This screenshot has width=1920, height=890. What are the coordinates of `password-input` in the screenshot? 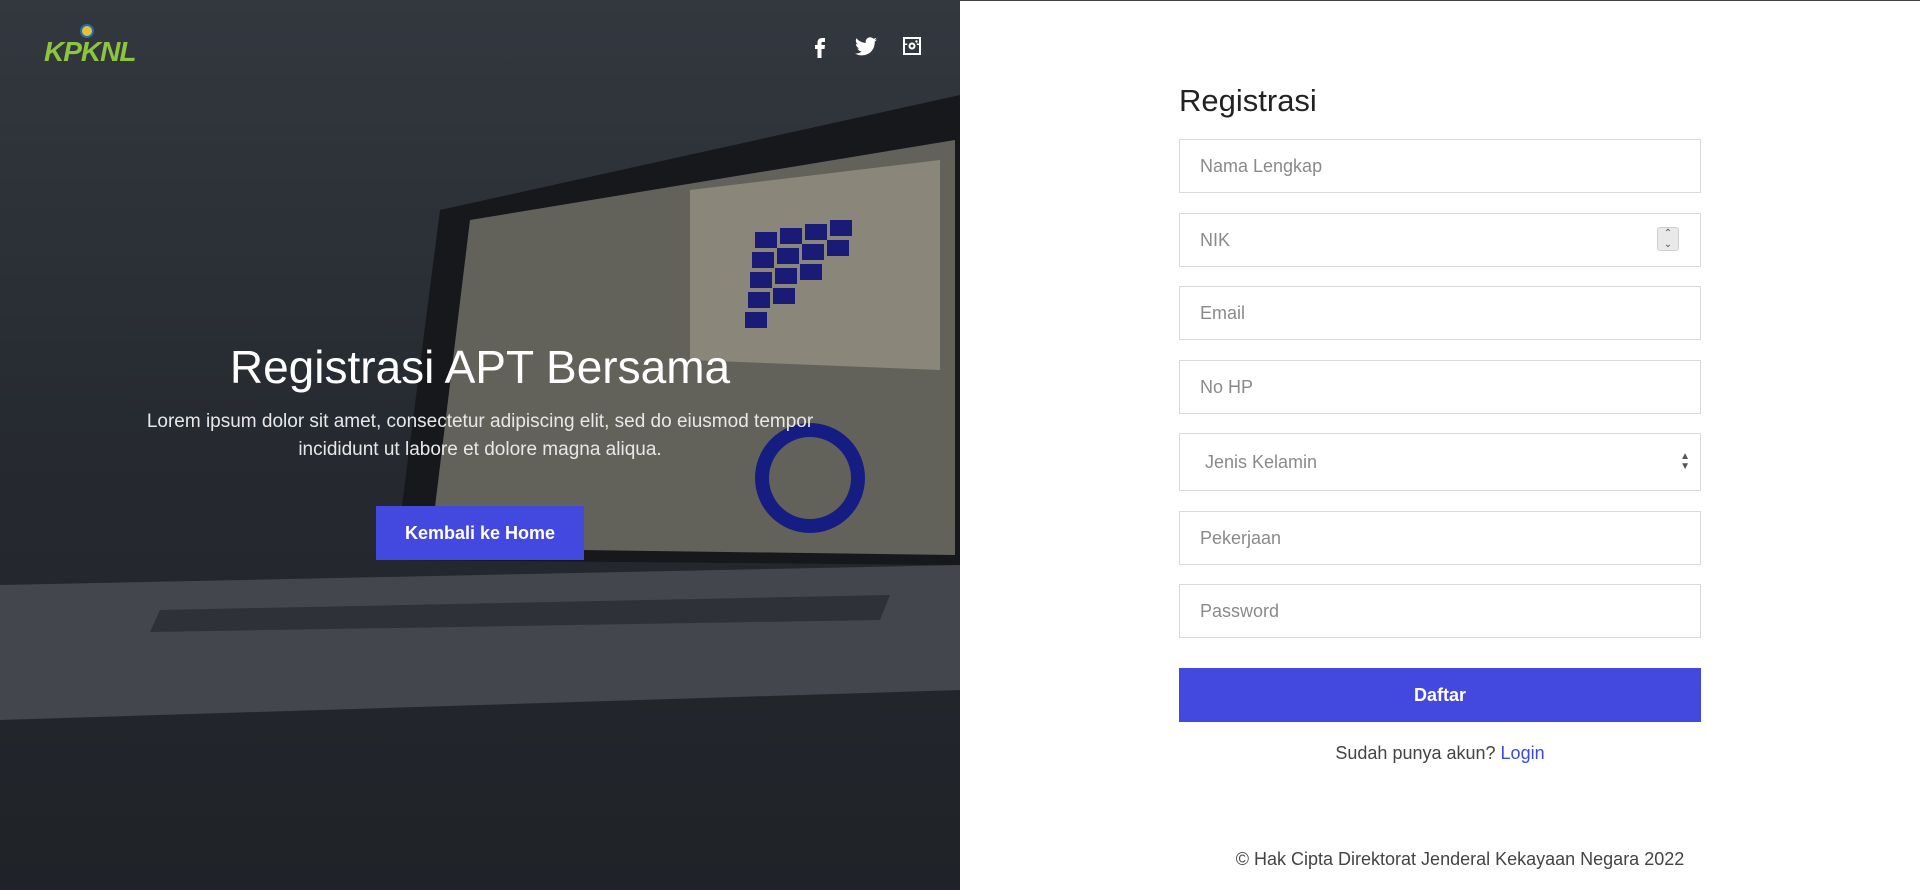 It's located at (1440, 611).